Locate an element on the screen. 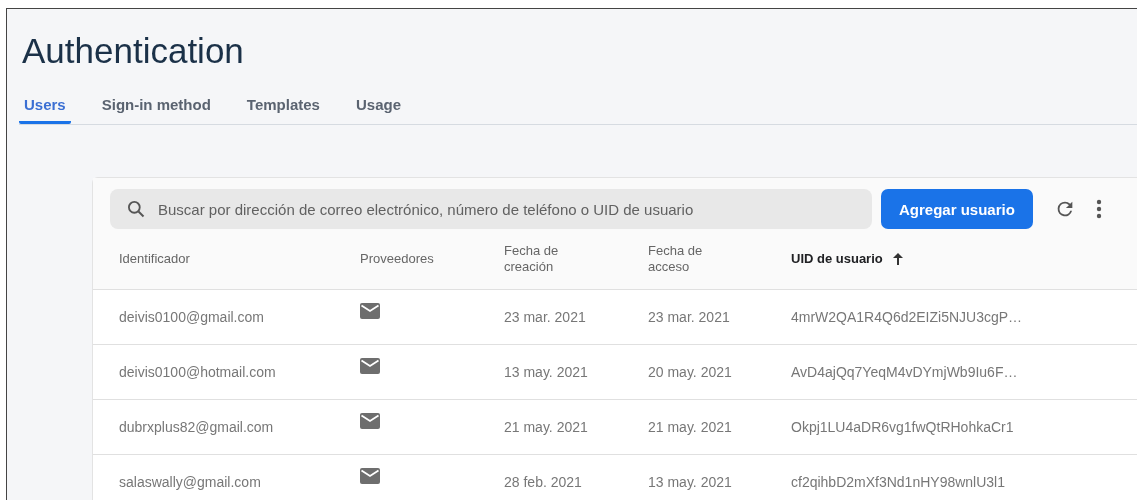 This screenshot has width=1137, height=500. table-cell-text: 20 may. 2021 is located at coordinates (690, 372).